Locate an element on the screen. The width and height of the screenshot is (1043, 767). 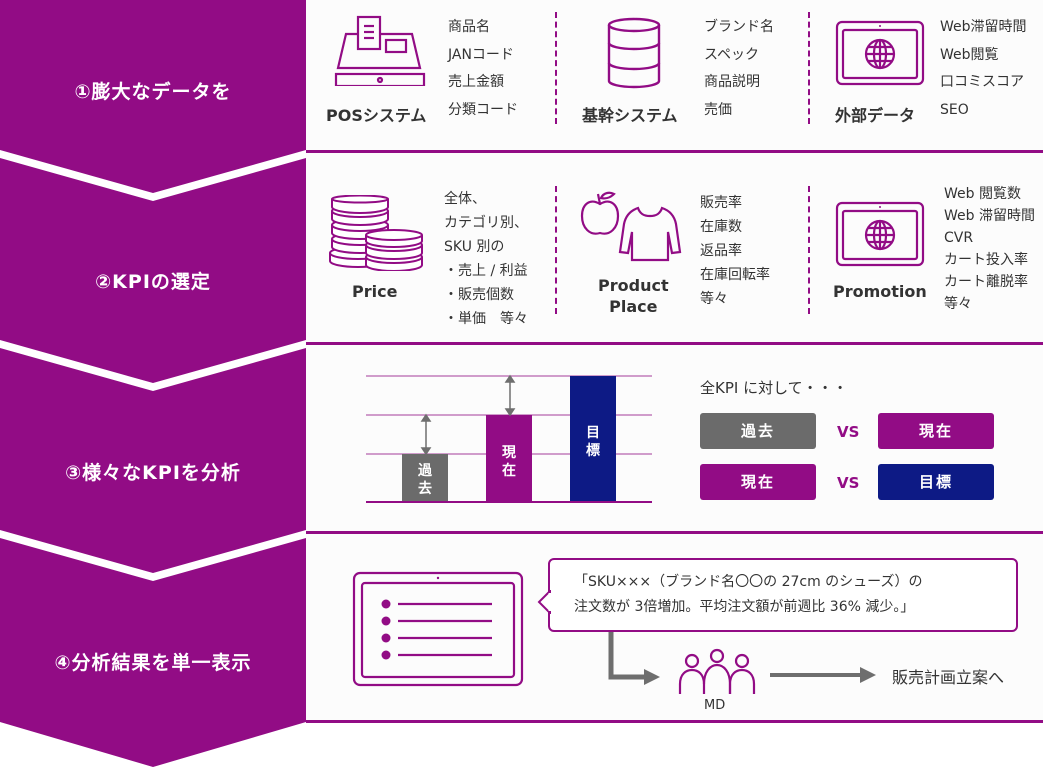
next-step-label: 販売計画立案へ is located at coordinates (948, 677).